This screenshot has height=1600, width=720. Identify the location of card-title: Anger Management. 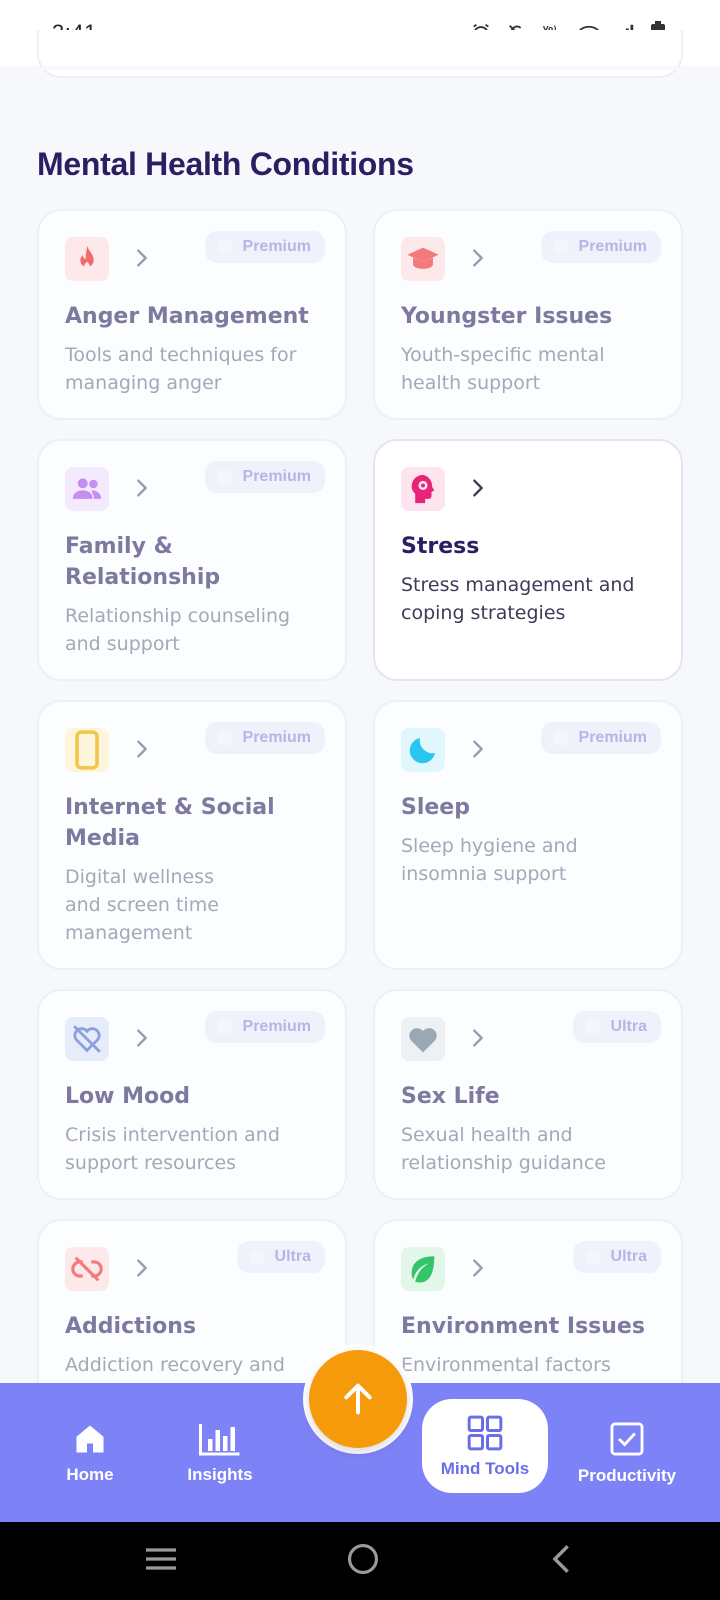
(187, 316).